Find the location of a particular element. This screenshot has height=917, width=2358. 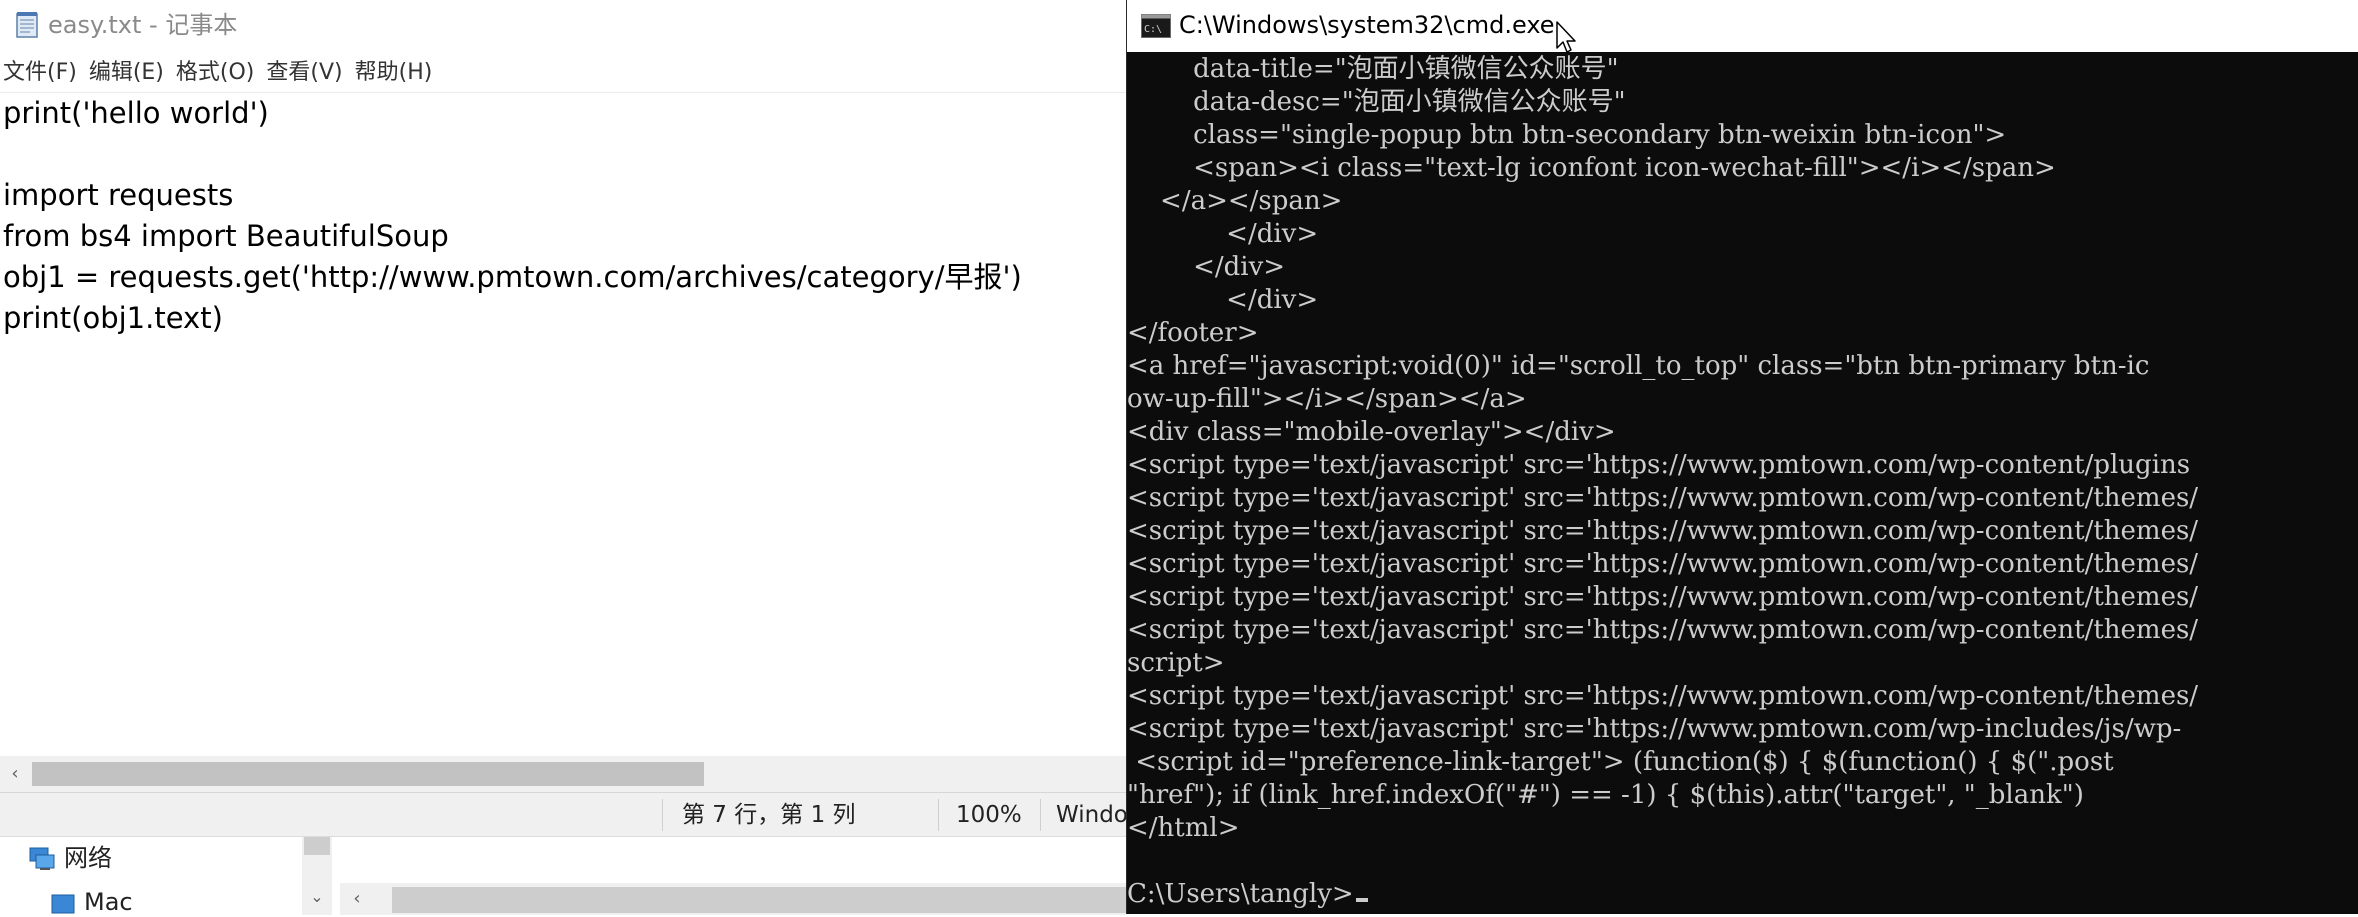

menu-help: 帮助(H) is located at coordinates (394, 73).